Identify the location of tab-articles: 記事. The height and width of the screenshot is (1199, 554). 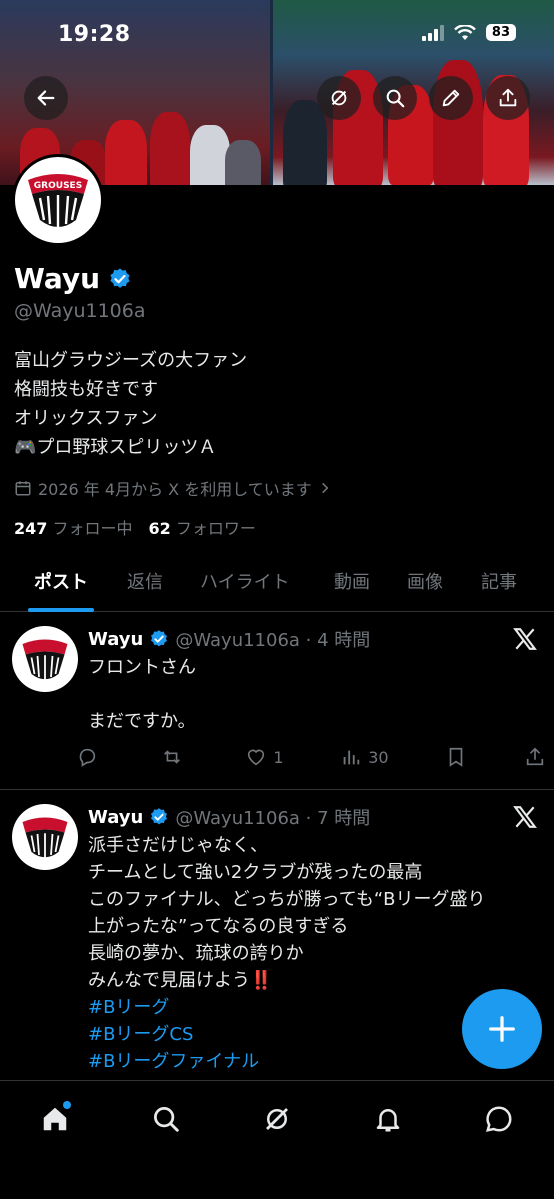
(499, 586).